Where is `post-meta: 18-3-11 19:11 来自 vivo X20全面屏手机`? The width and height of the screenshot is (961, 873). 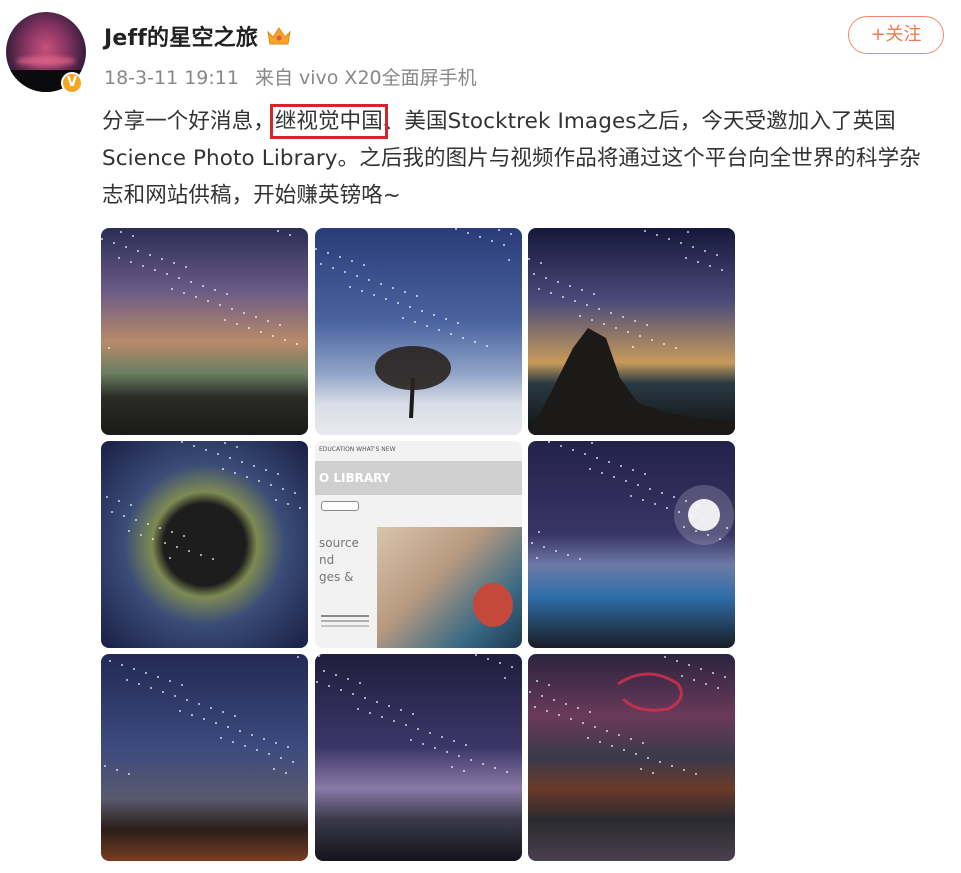 post-meta: 18-3-11 19:11 来自 vivo X20全面屏手机 is located at coordinates (290, 76).